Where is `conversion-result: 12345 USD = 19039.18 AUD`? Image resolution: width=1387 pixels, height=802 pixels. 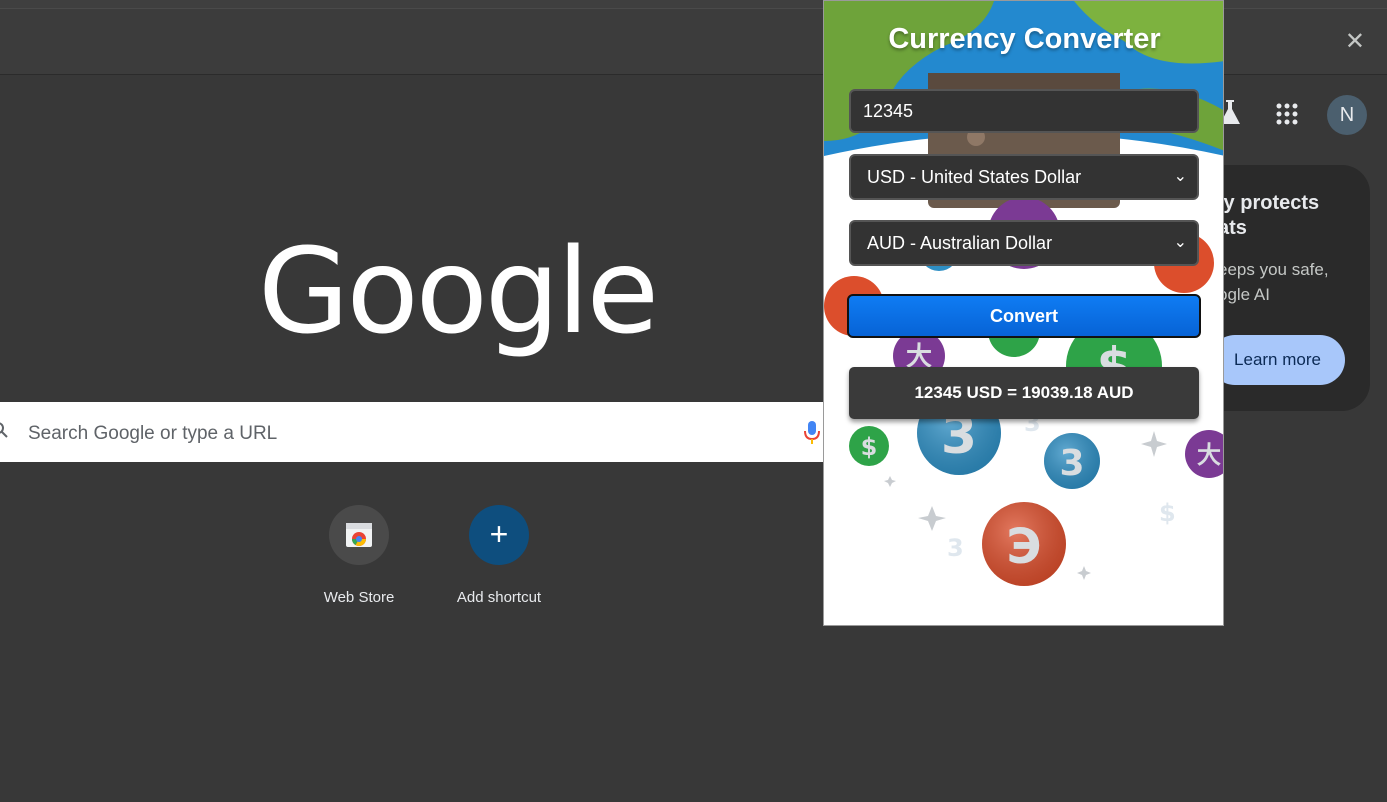
conversion-result: 12345 USD = 19039.18 AUD is located at coordinates (1024, 393).